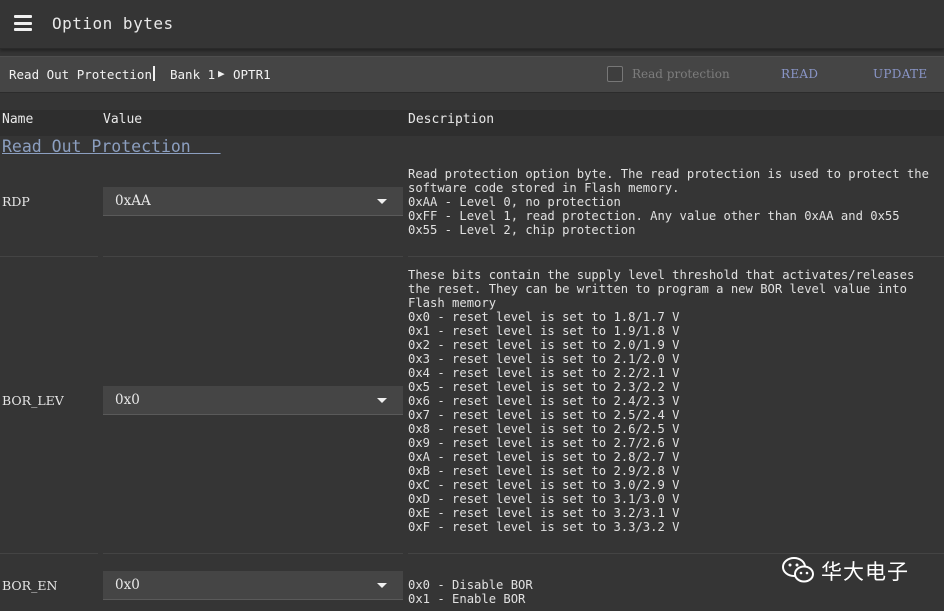  I want to click on breadcrumb-arrow-icon: ▶, so click(221, 73).